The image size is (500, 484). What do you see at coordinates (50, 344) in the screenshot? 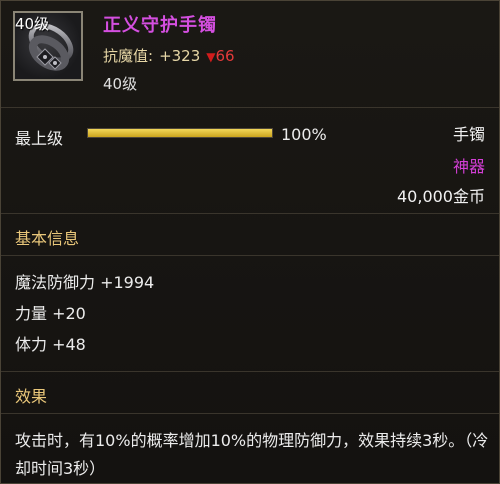
I see `stat-line: 体力 +48` at bounding box center [50, 344].